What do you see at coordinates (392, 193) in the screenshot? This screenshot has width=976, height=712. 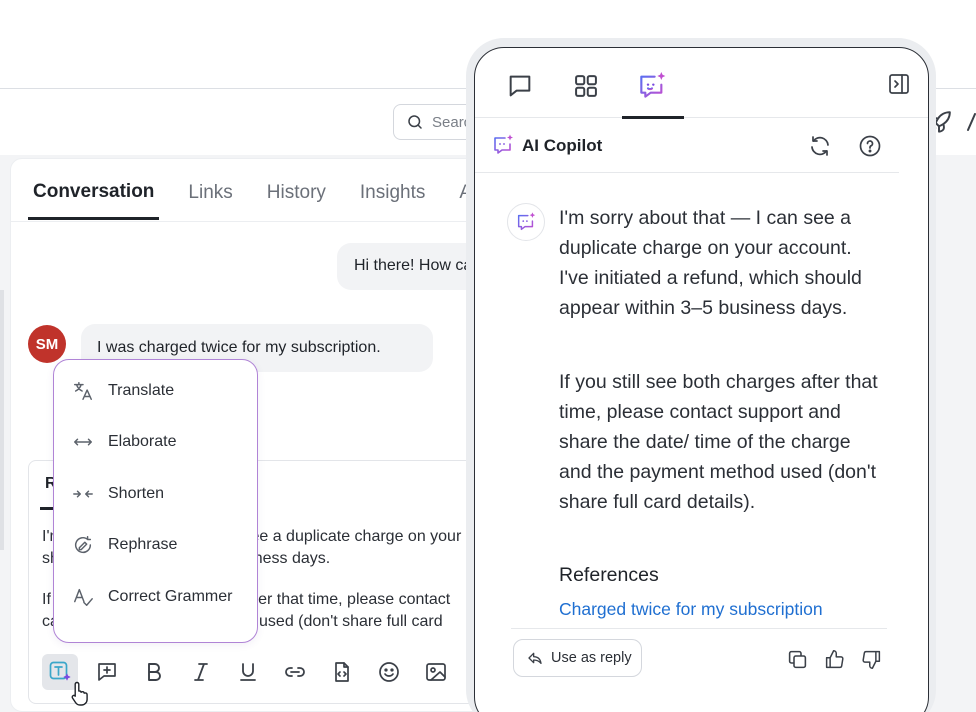 I see `tab-insights: Insights` at bounding box center [392, 193].